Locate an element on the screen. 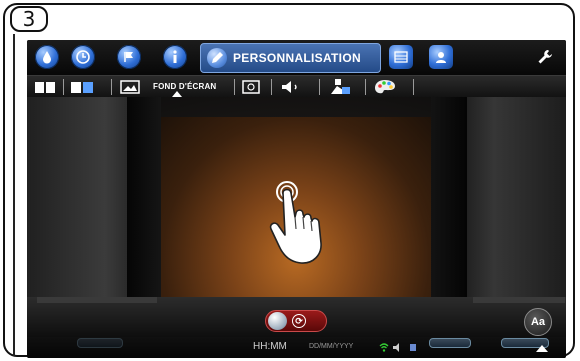 Image resolution: width=580 pixels, height=361 pixels. speaker-icon is located at coordinates (292, 86).